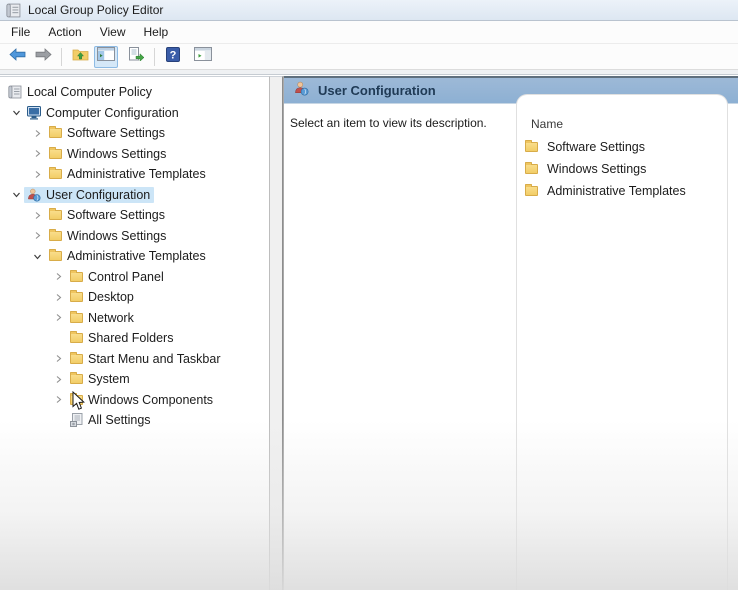 Image resolution: width=738 pixels, height=590 pixels. I want to click on tree-item-core: Computer Configuration, so click(103, 113).